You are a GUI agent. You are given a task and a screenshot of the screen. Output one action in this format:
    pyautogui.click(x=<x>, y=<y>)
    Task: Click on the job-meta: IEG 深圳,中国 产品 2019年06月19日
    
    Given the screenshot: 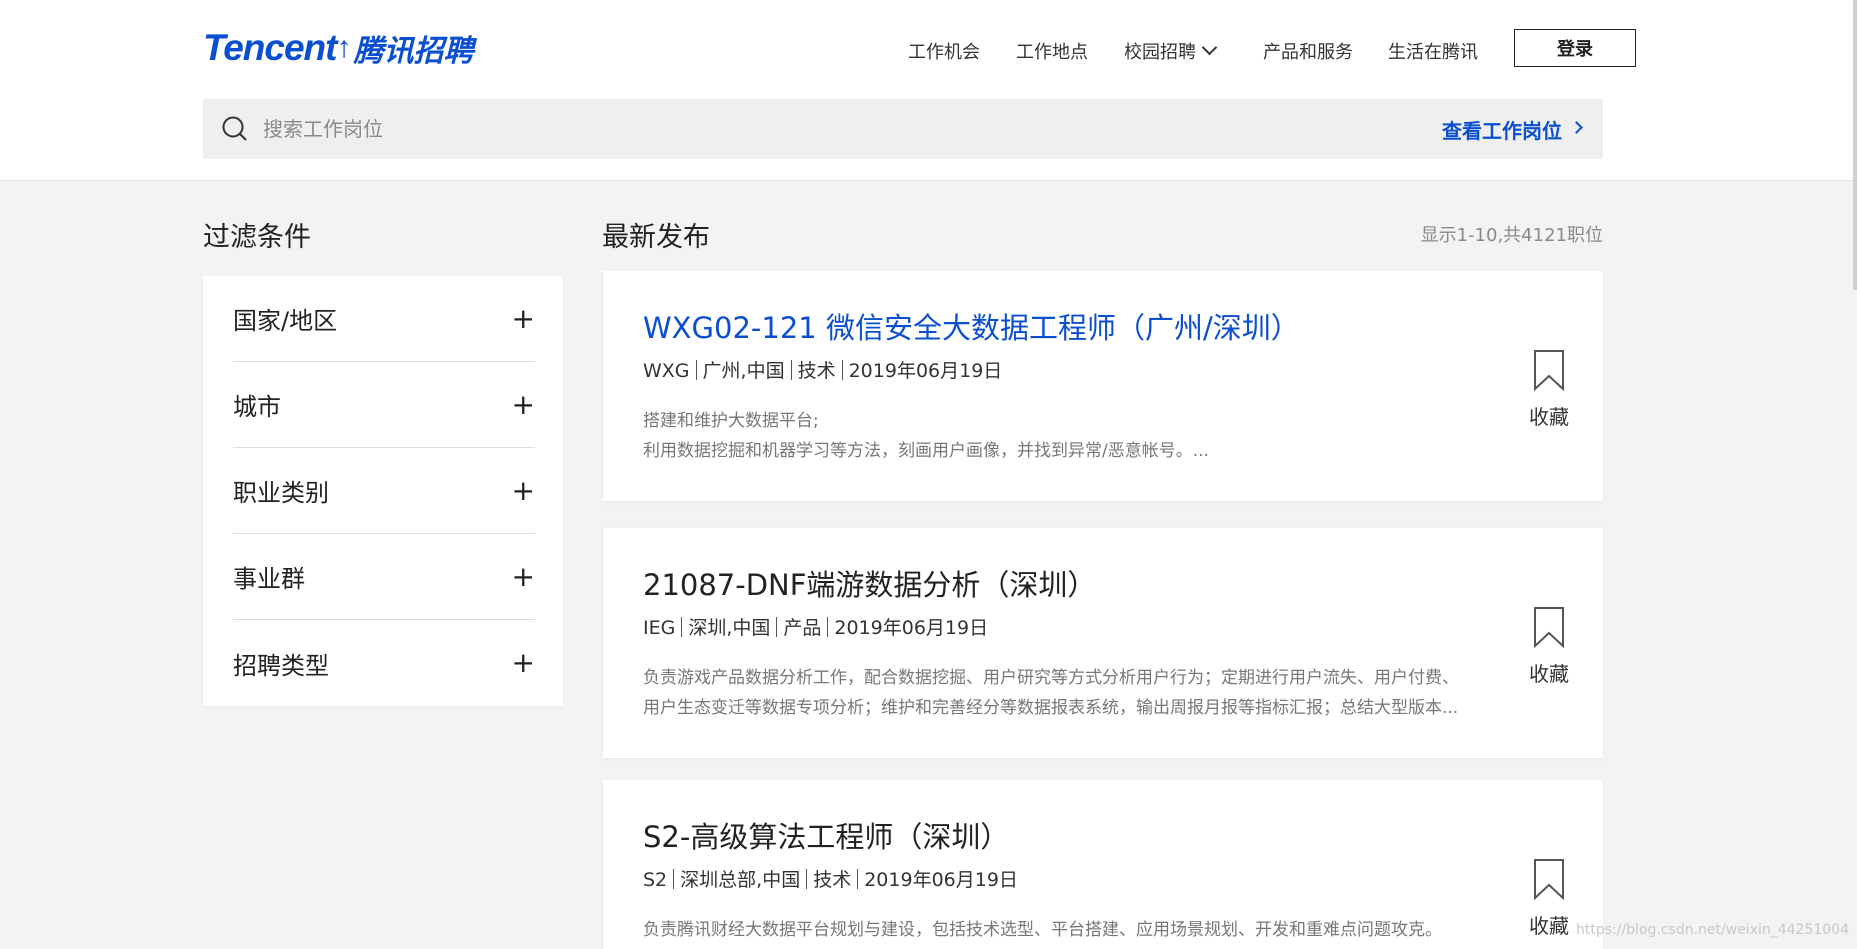 What is the action you would take?
    pyautogui.click(x=815, y=626)
    